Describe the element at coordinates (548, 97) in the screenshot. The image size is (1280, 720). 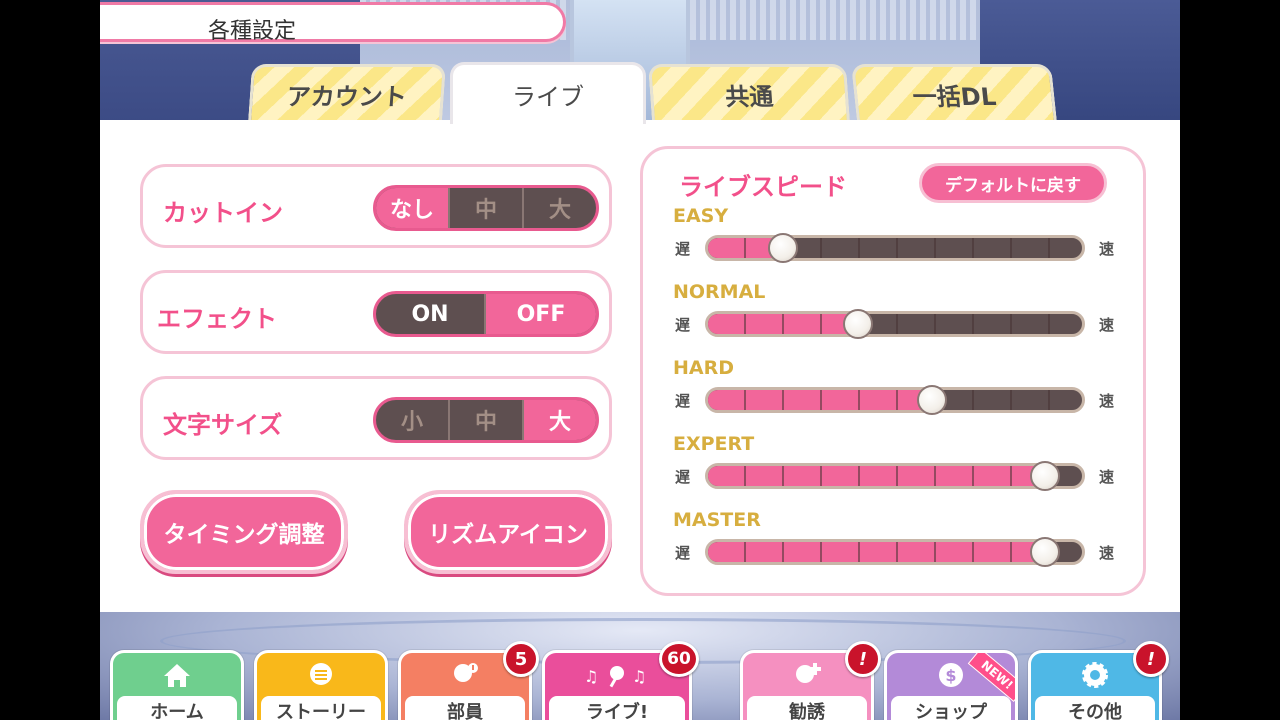
I see `tab-live-label: ライブ` at that location.